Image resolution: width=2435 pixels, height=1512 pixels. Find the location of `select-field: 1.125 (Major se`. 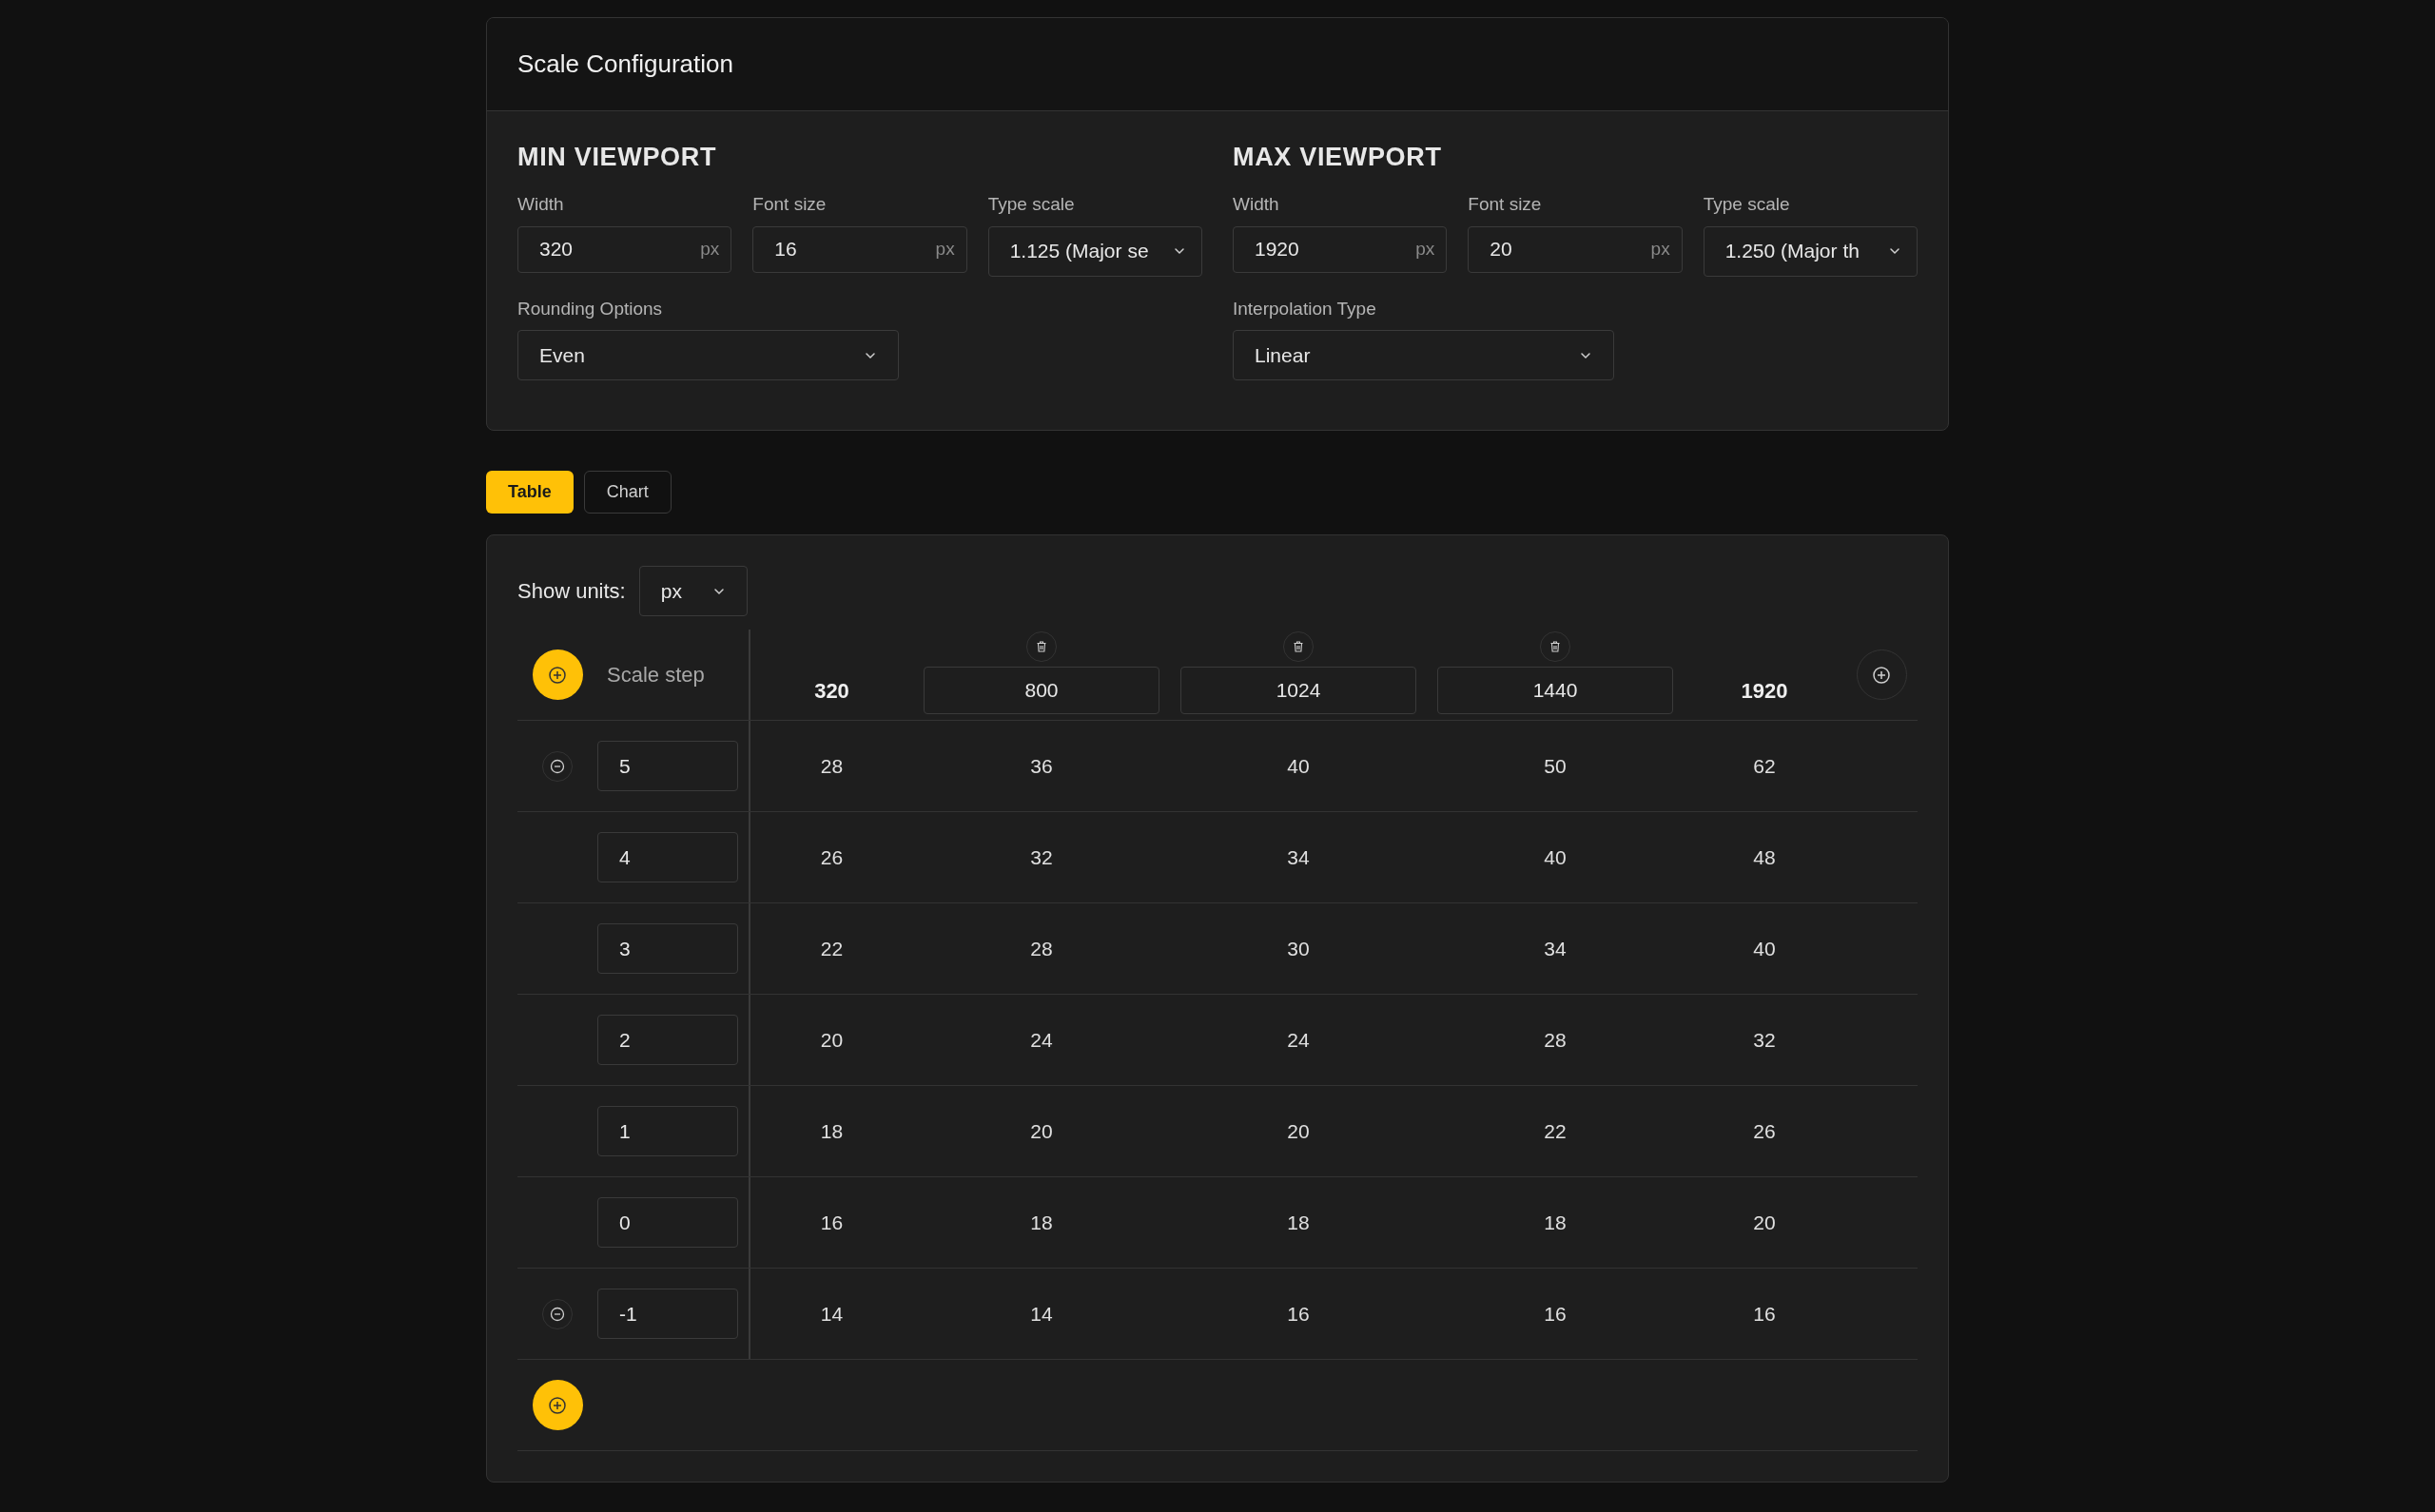

select-field: 1.125 (Major se is located at coordinates (1094, 251).